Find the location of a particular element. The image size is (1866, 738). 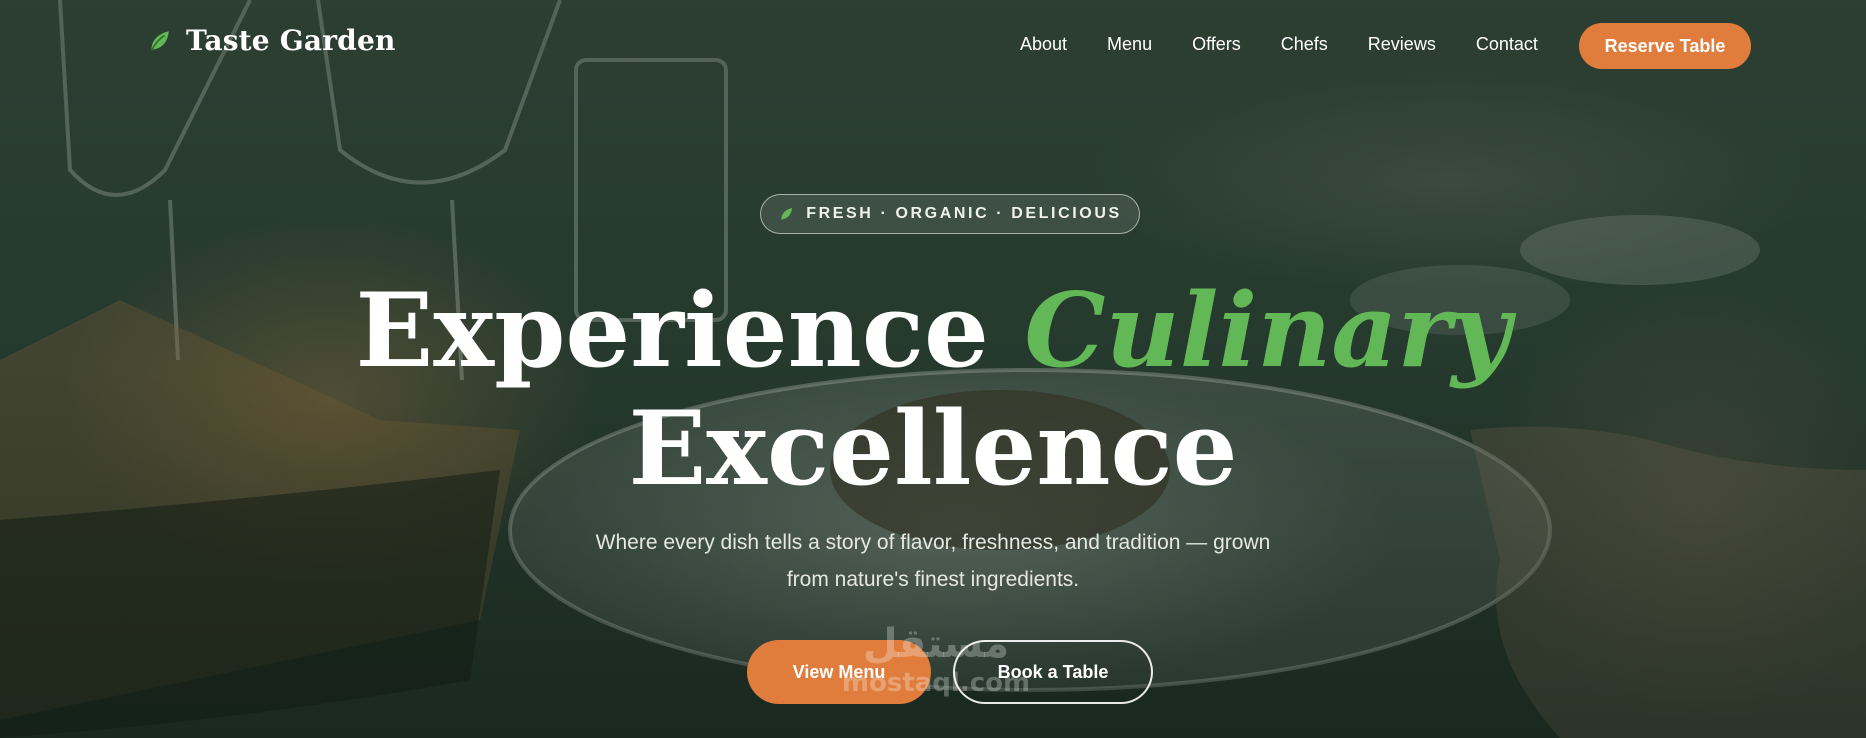

reserve-table-button: Reserve Table is located at coordinates (1665, 46).